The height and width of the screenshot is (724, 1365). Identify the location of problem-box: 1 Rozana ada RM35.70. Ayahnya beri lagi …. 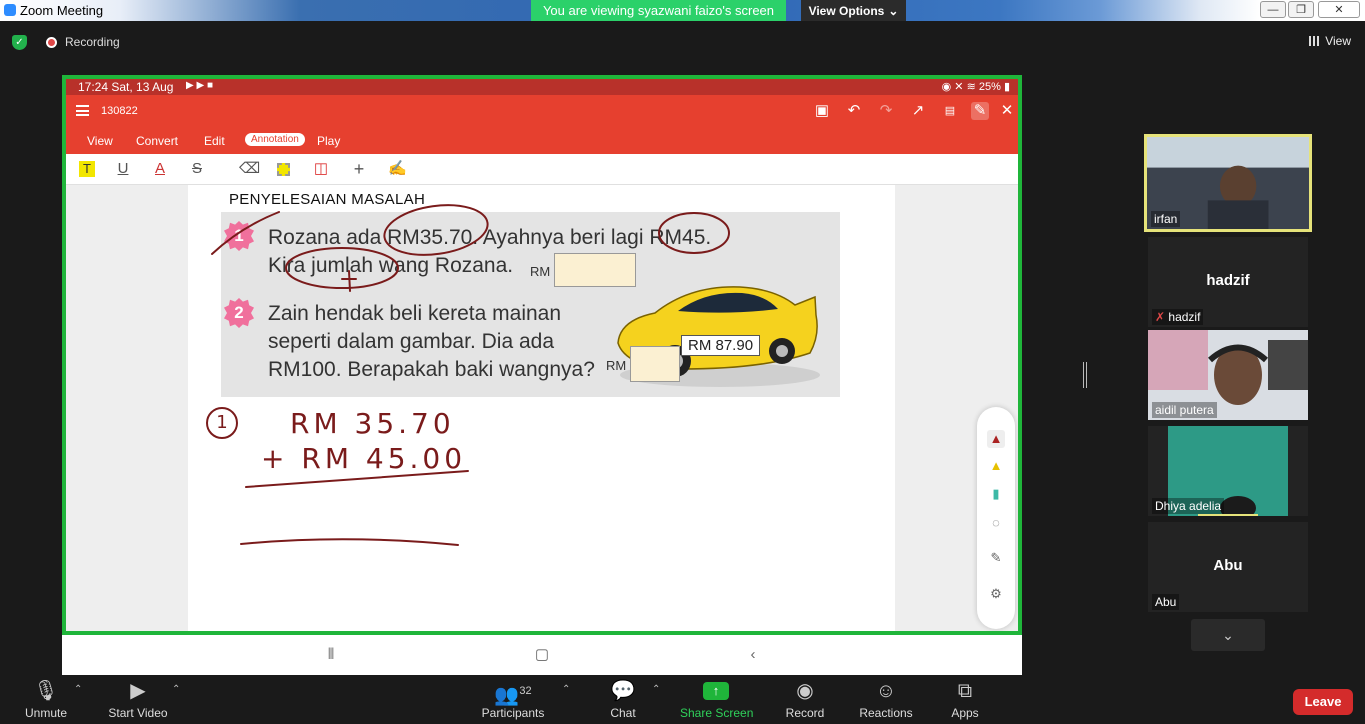
(530, 304).